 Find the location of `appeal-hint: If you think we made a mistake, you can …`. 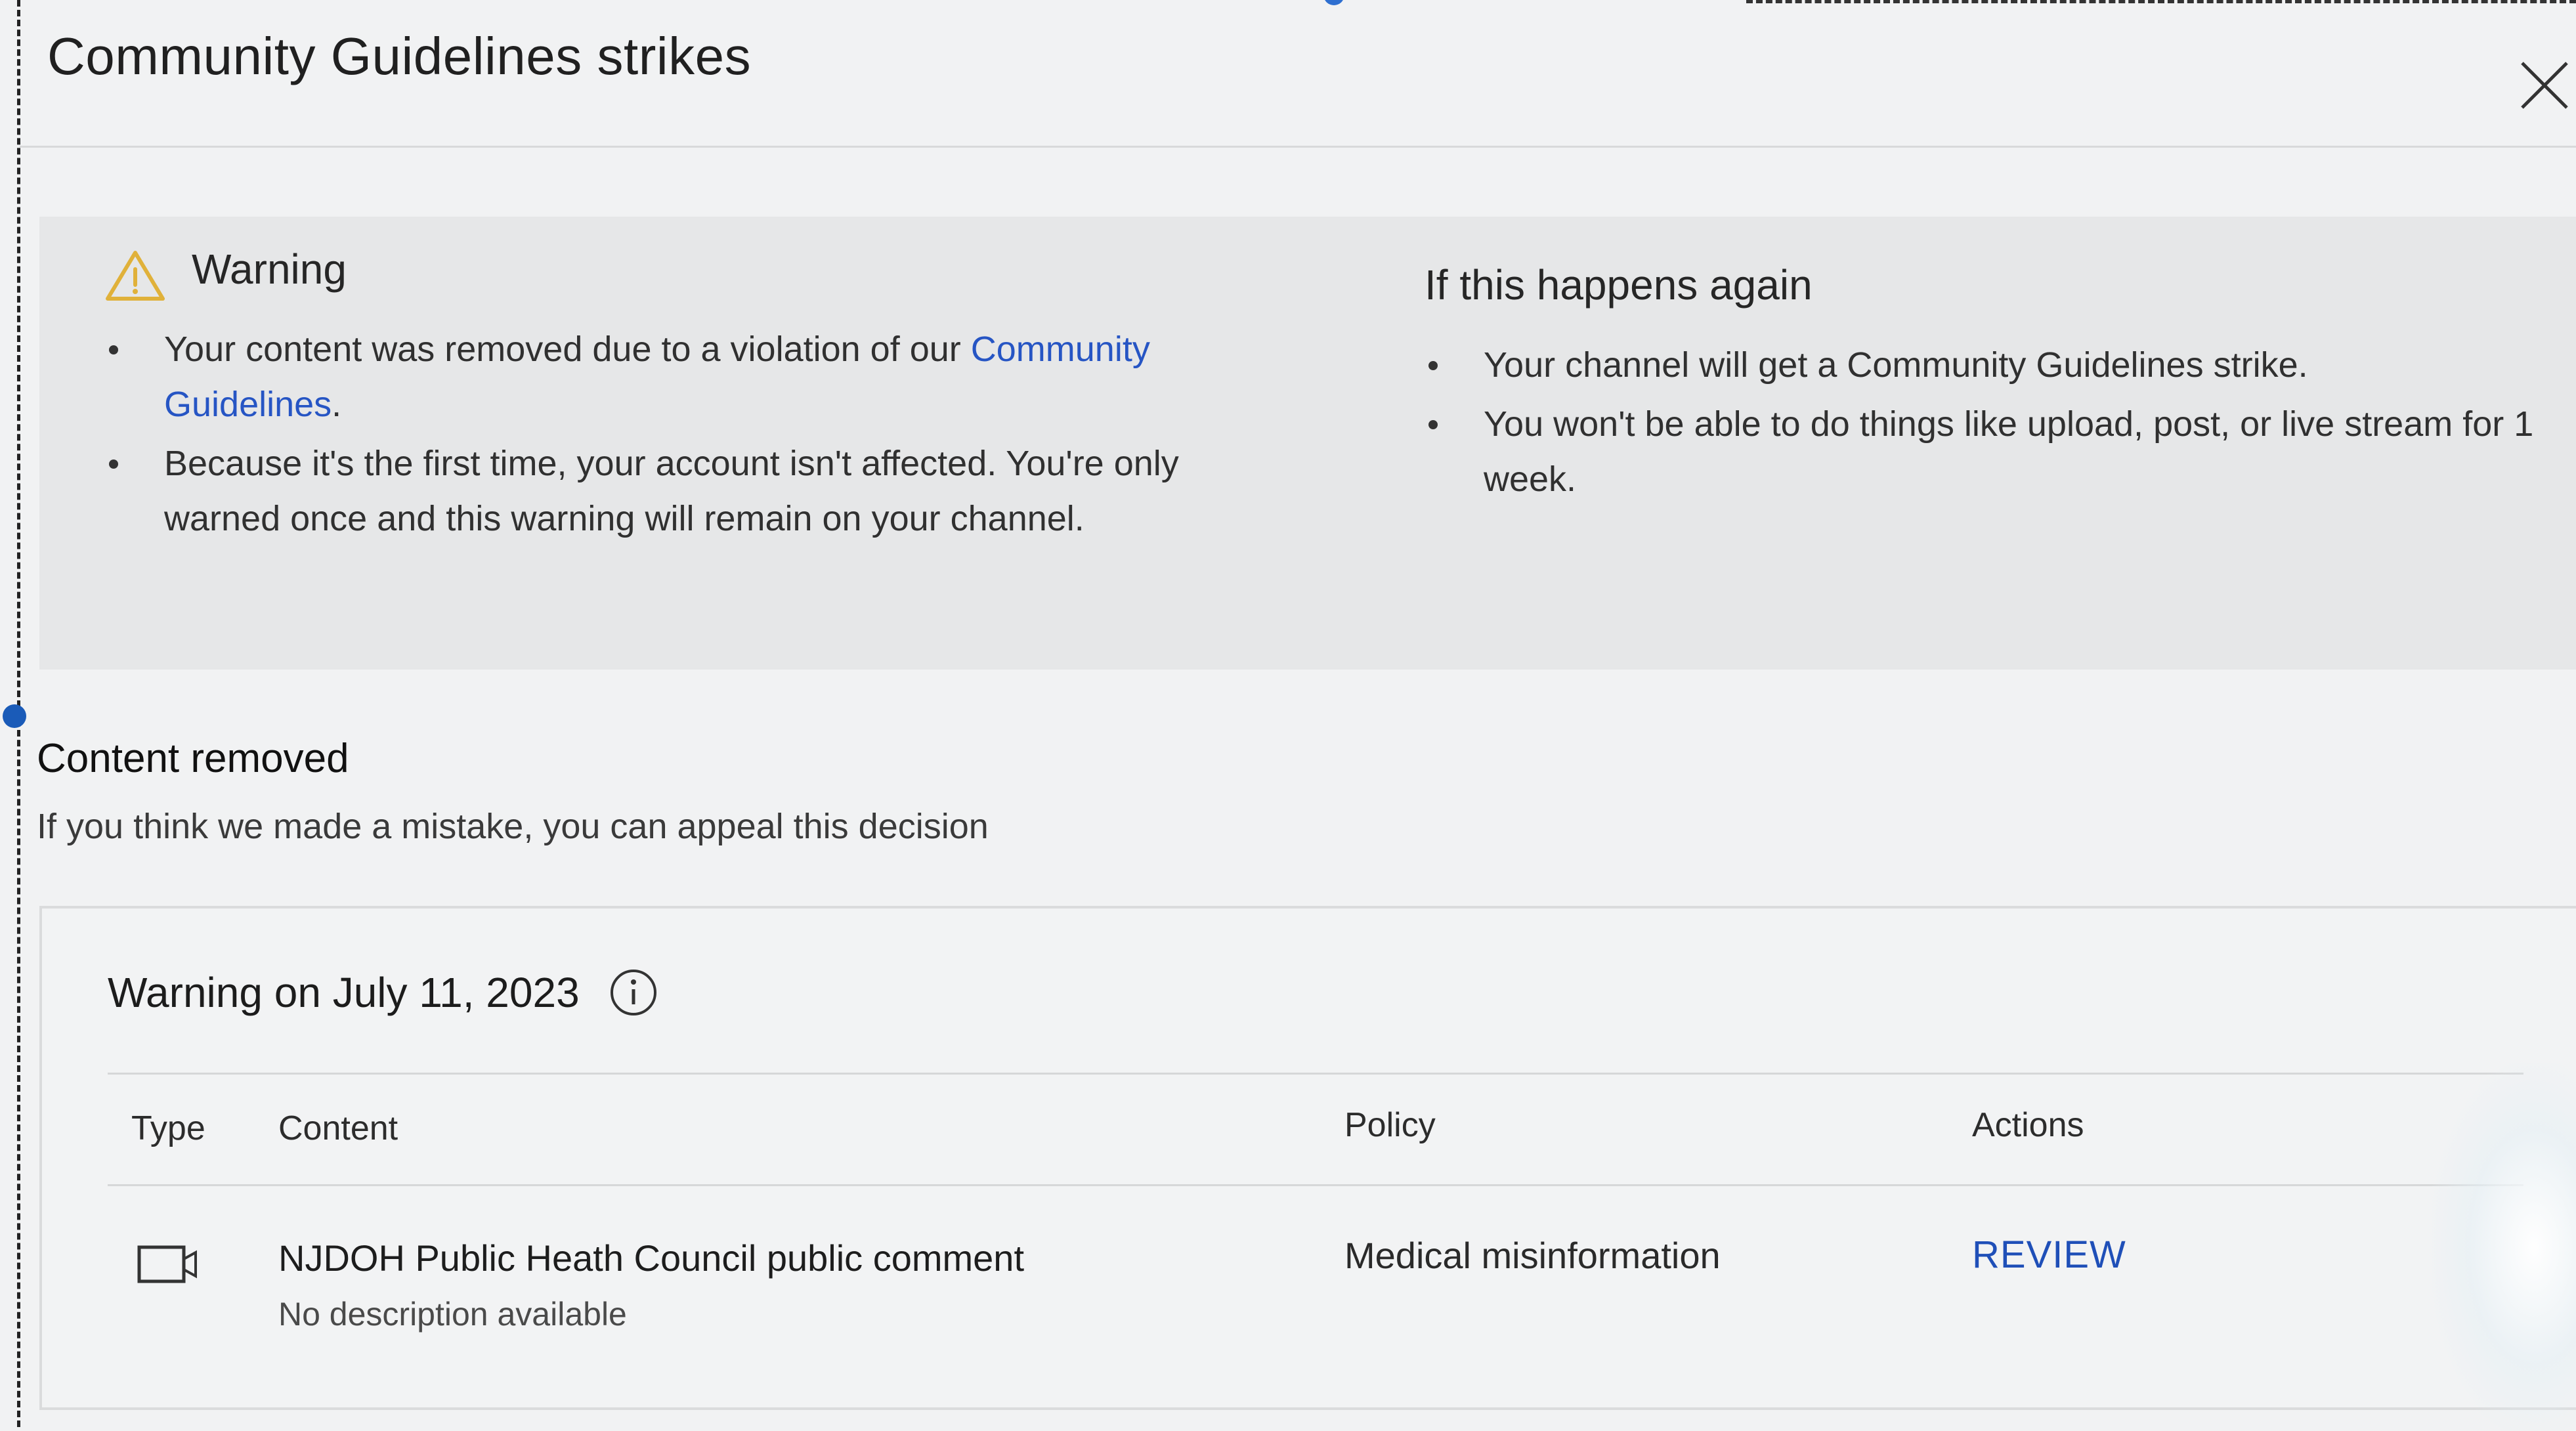

appeal-hint: If you think we made a mistake, you can … is located at coordinates (513, 827).